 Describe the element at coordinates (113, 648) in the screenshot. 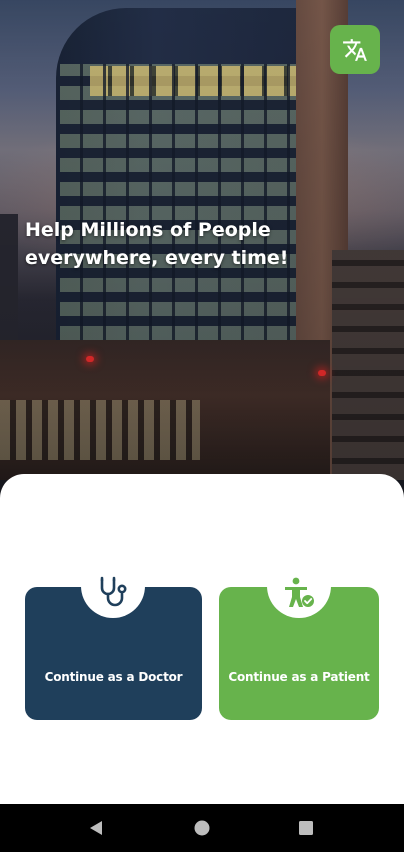

I see `continue-as-doctor-button: Continue as a Doctor` at that location.